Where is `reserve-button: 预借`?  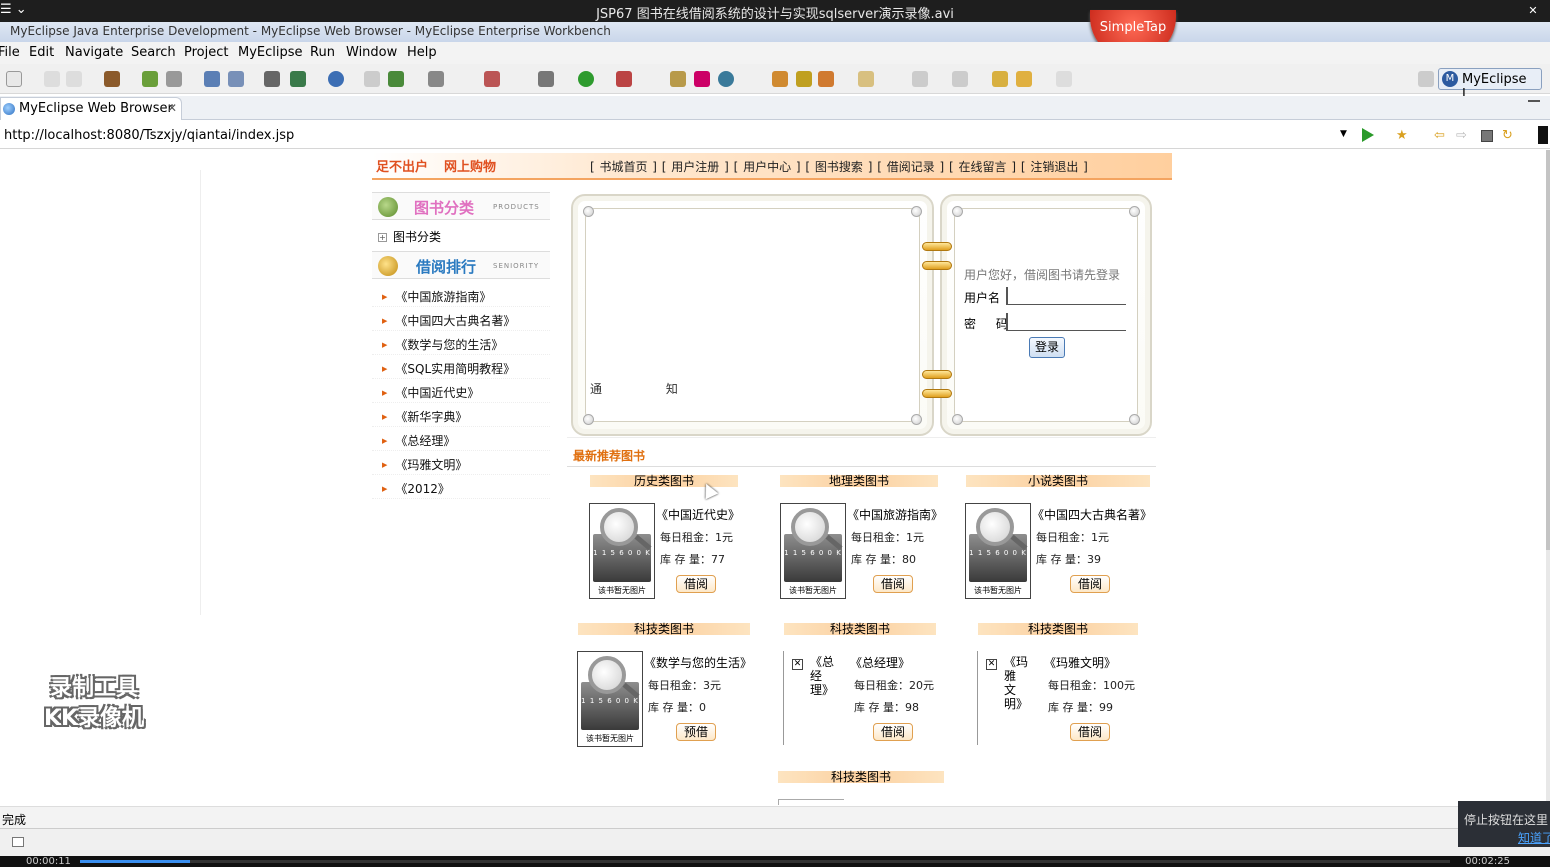 reserve-button: 预借 is located at coordinates (696, 732).